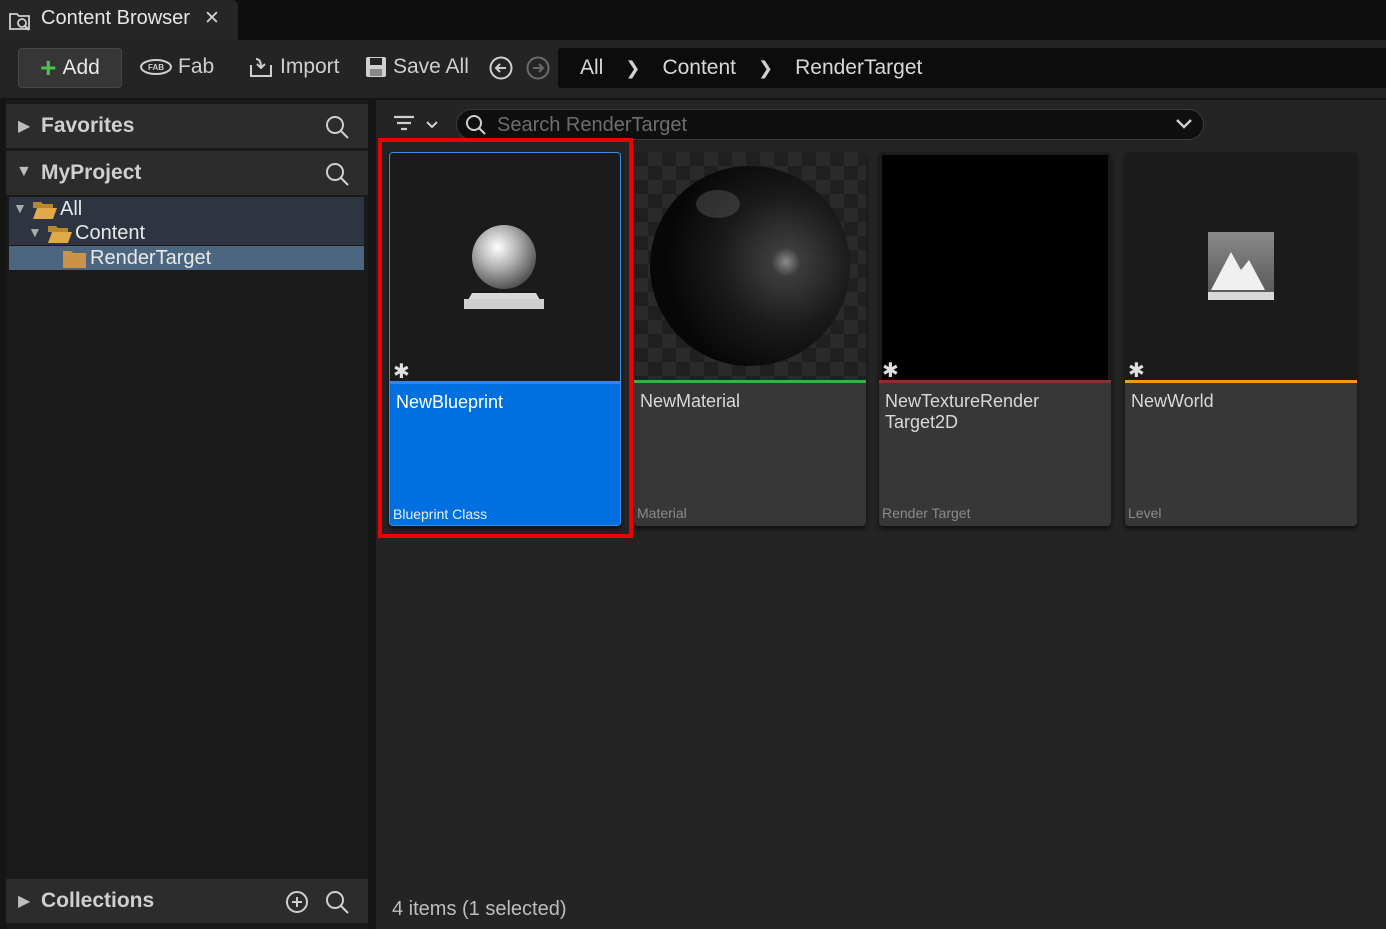  I want to click on add-circle-icon, so click(297, 902).